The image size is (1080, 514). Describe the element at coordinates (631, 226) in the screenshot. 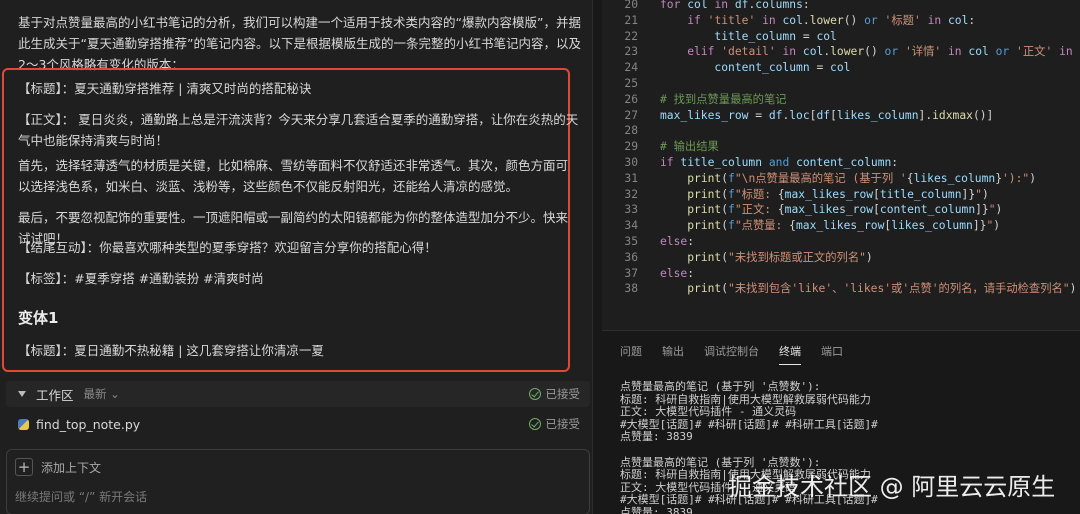

I see `line-number: 34` at that location.